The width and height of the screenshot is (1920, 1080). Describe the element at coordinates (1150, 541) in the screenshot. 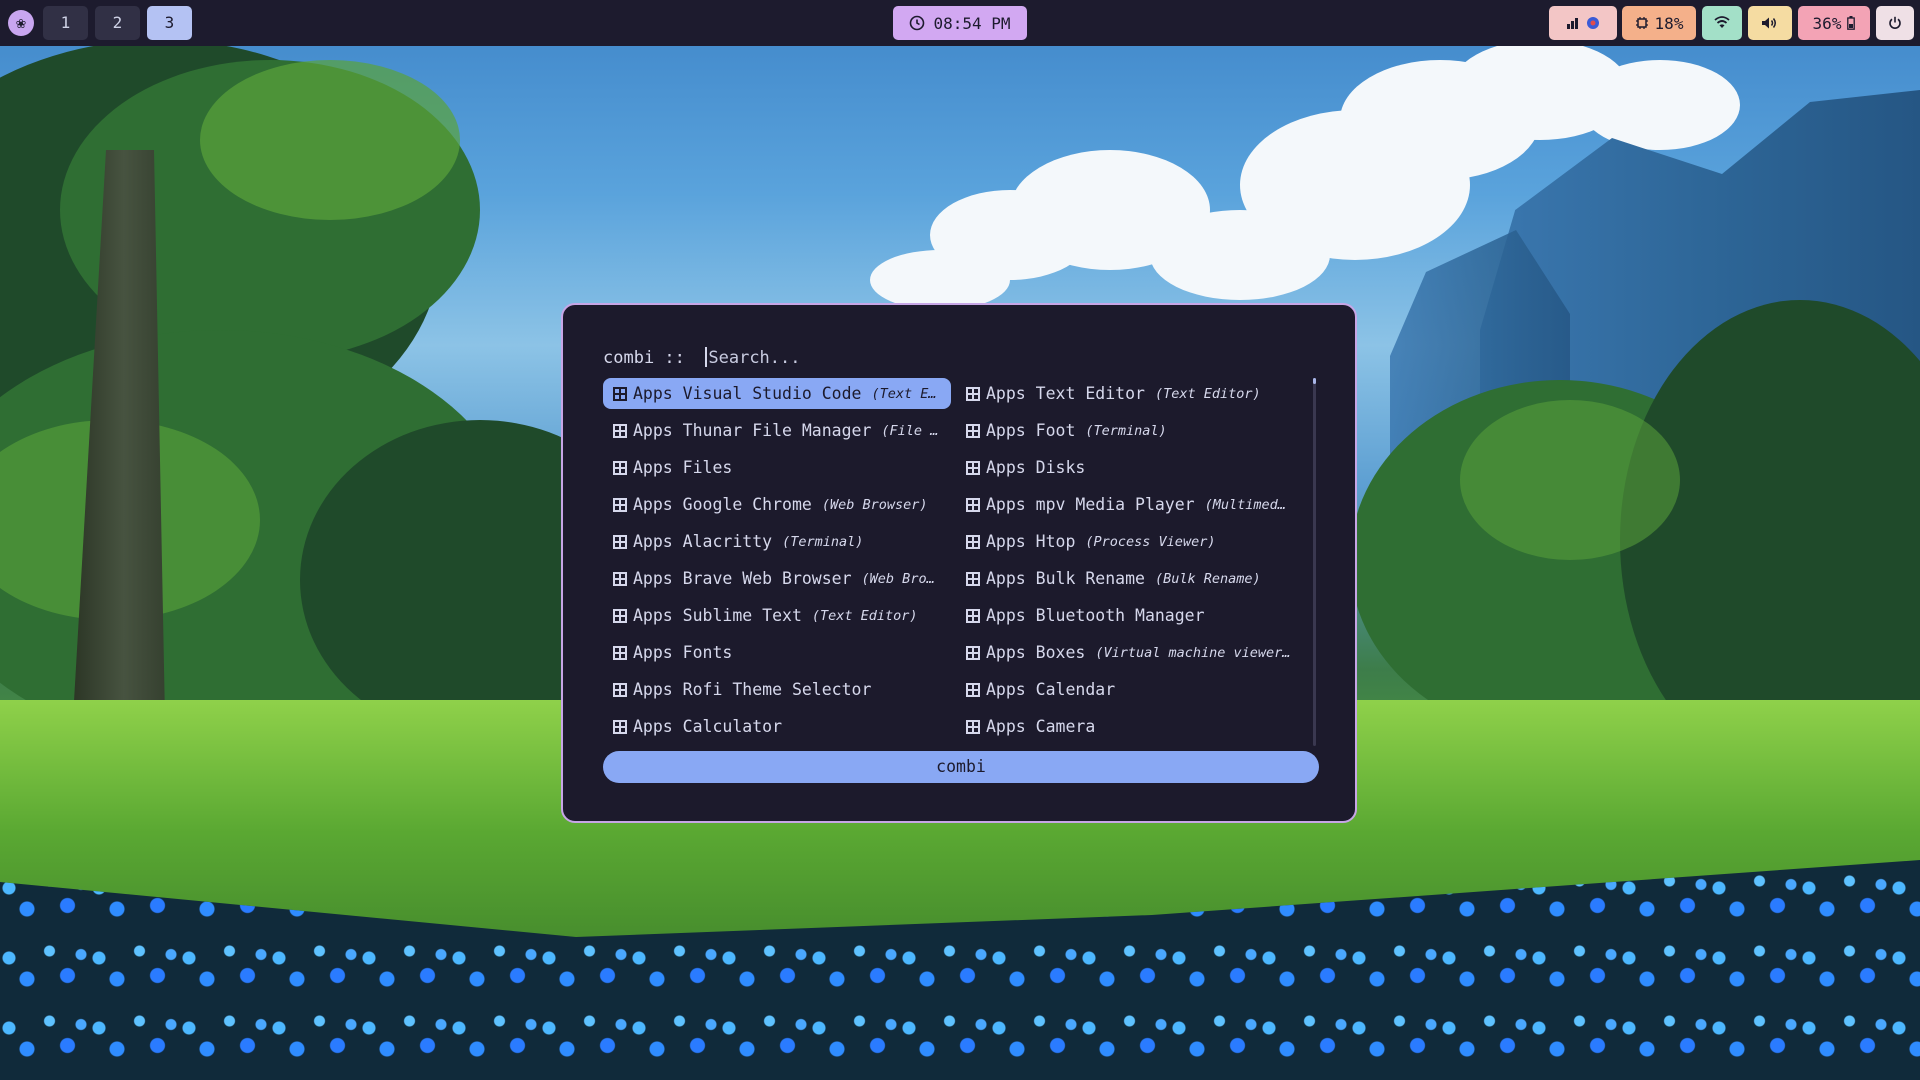

I see `app-category: (Process Viewer)` at that location.